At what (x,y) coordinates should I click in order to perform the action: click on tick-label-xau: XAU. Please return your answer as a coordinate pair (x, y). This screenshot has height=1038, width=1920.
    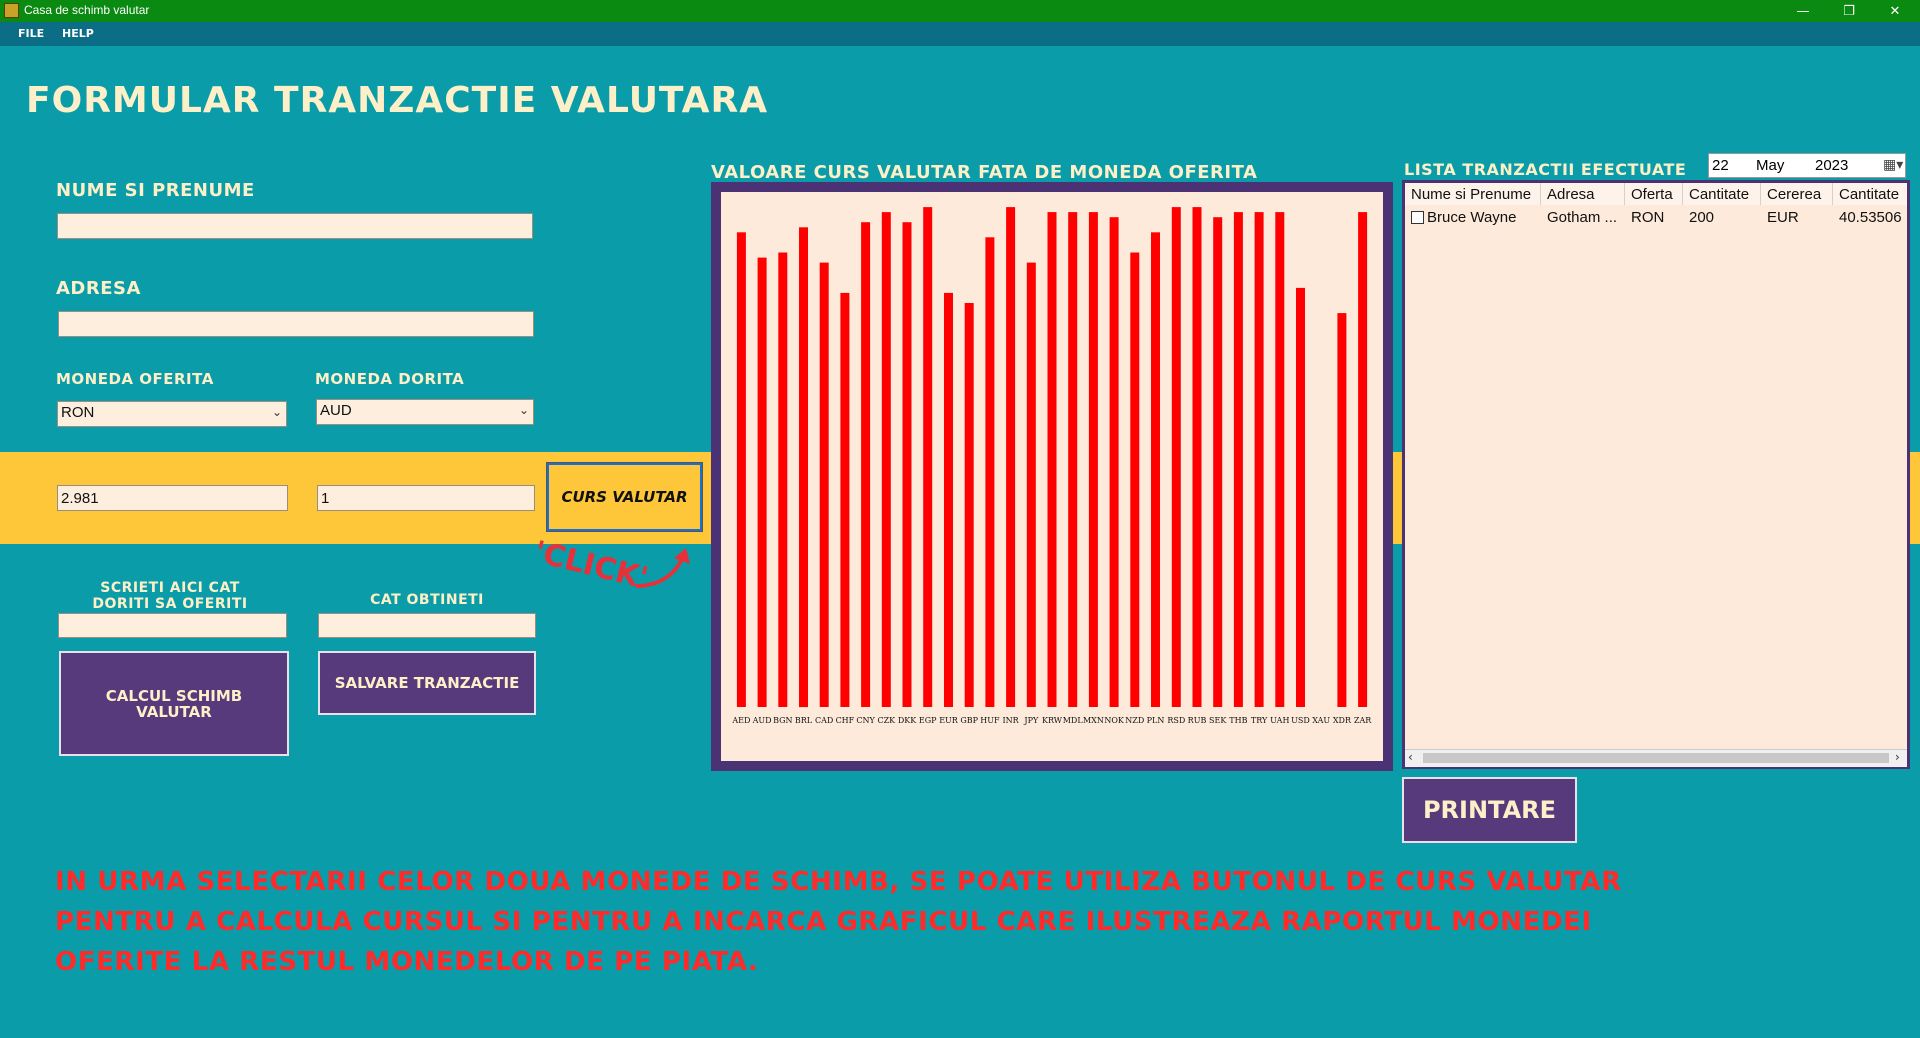
    Looking at the image, I should click on (1321, 720).